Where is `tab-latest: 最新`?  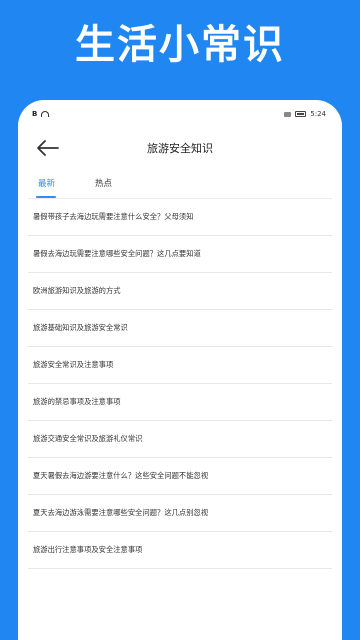 tab-latest: 最新 is located at coordinates (46, 187).